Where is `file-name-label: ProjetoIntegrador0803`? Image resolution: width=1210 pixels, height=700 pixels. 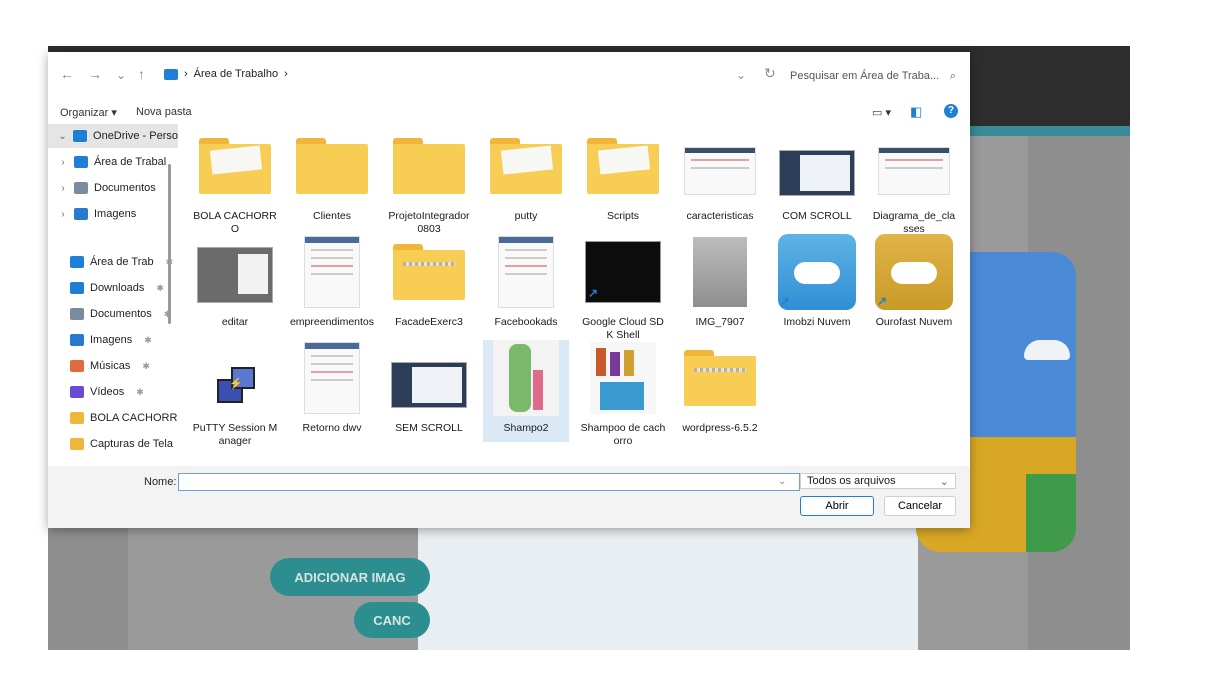
file-name-label: ProjetoIntegrador0803 is located at coordinates (429, 222).